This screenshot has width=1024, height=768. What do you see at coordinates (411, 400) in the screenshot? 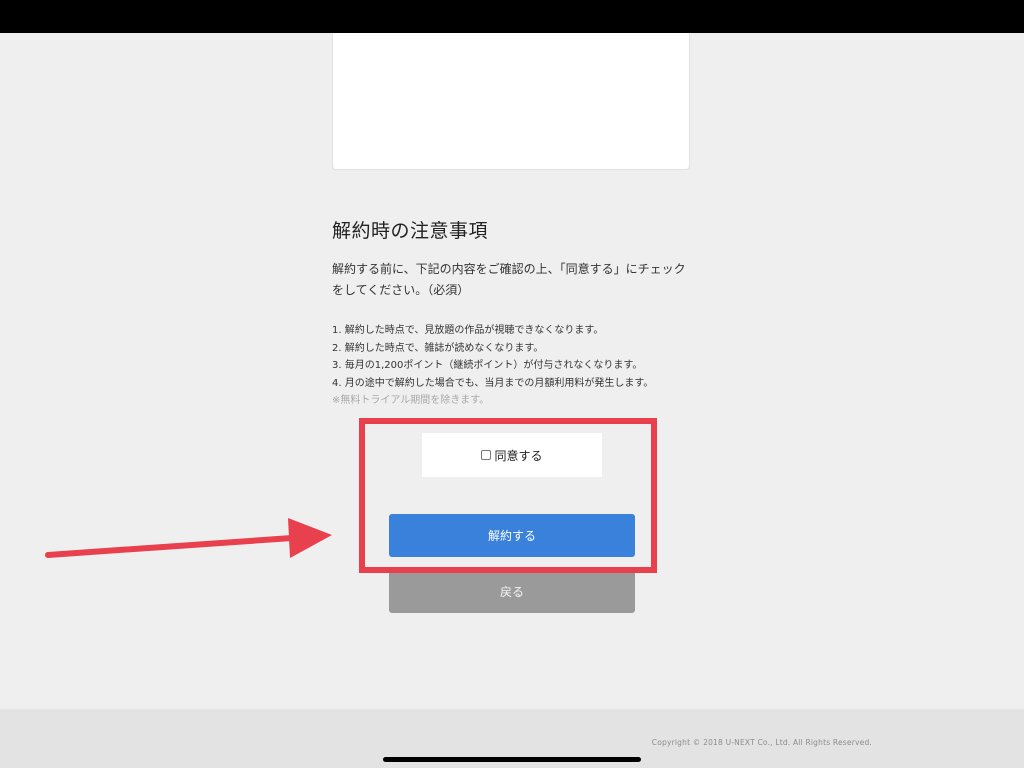
I see `notice-note: ※無料トライアル期間を除きます。` at bounding box center [411, 400].